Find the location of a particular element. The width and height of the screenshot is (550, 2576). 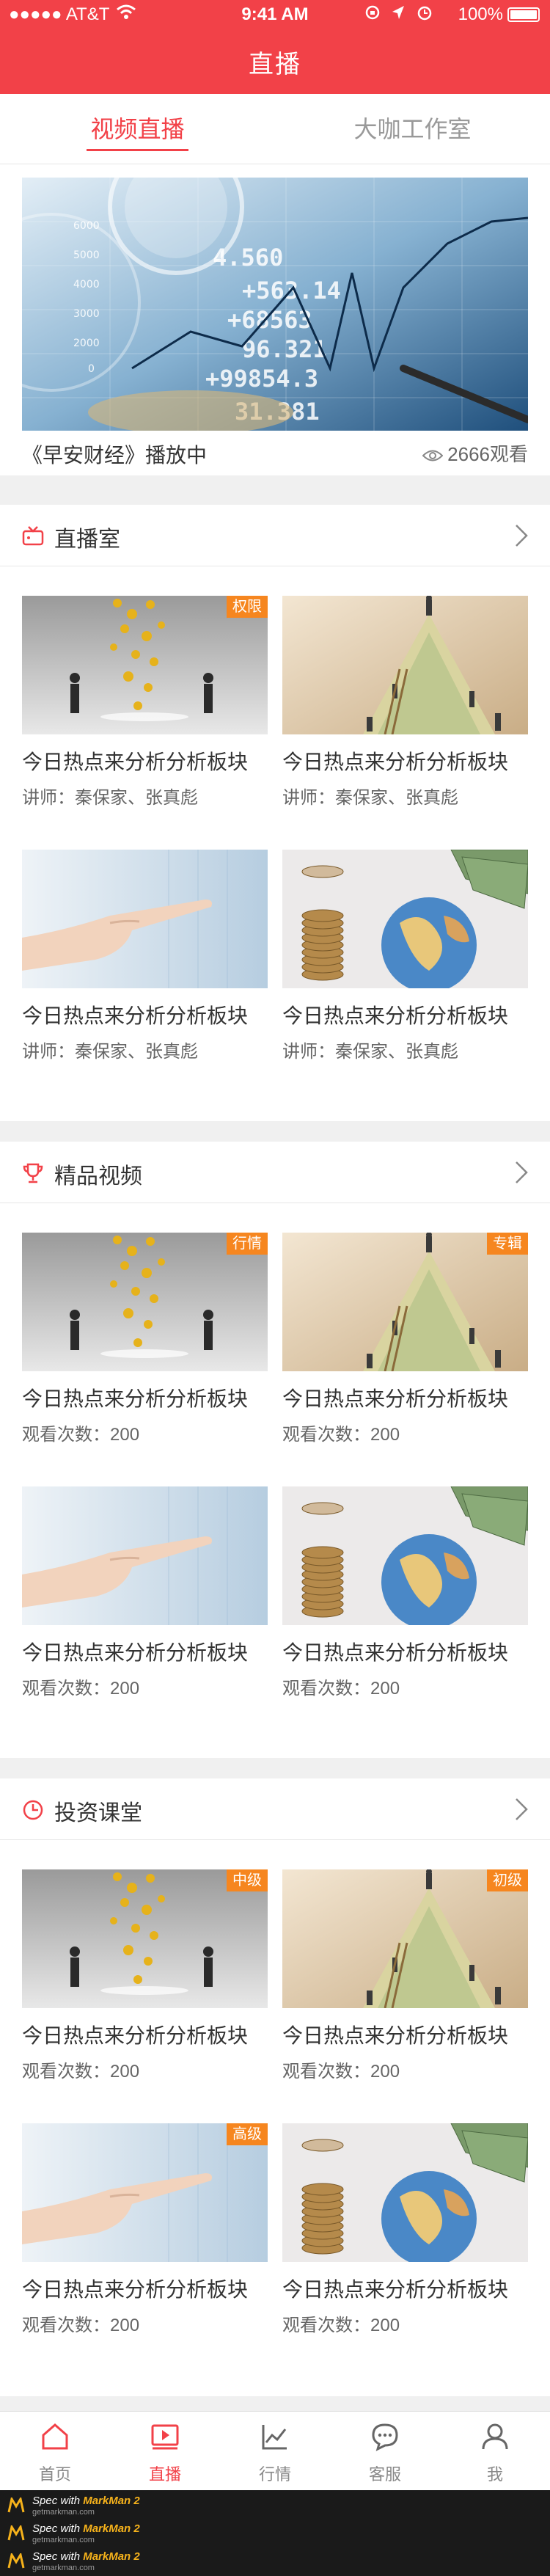

video-card: 初级 今日热点来分析分析板块 观看次数：200 is located at coordinates (405, 1975).